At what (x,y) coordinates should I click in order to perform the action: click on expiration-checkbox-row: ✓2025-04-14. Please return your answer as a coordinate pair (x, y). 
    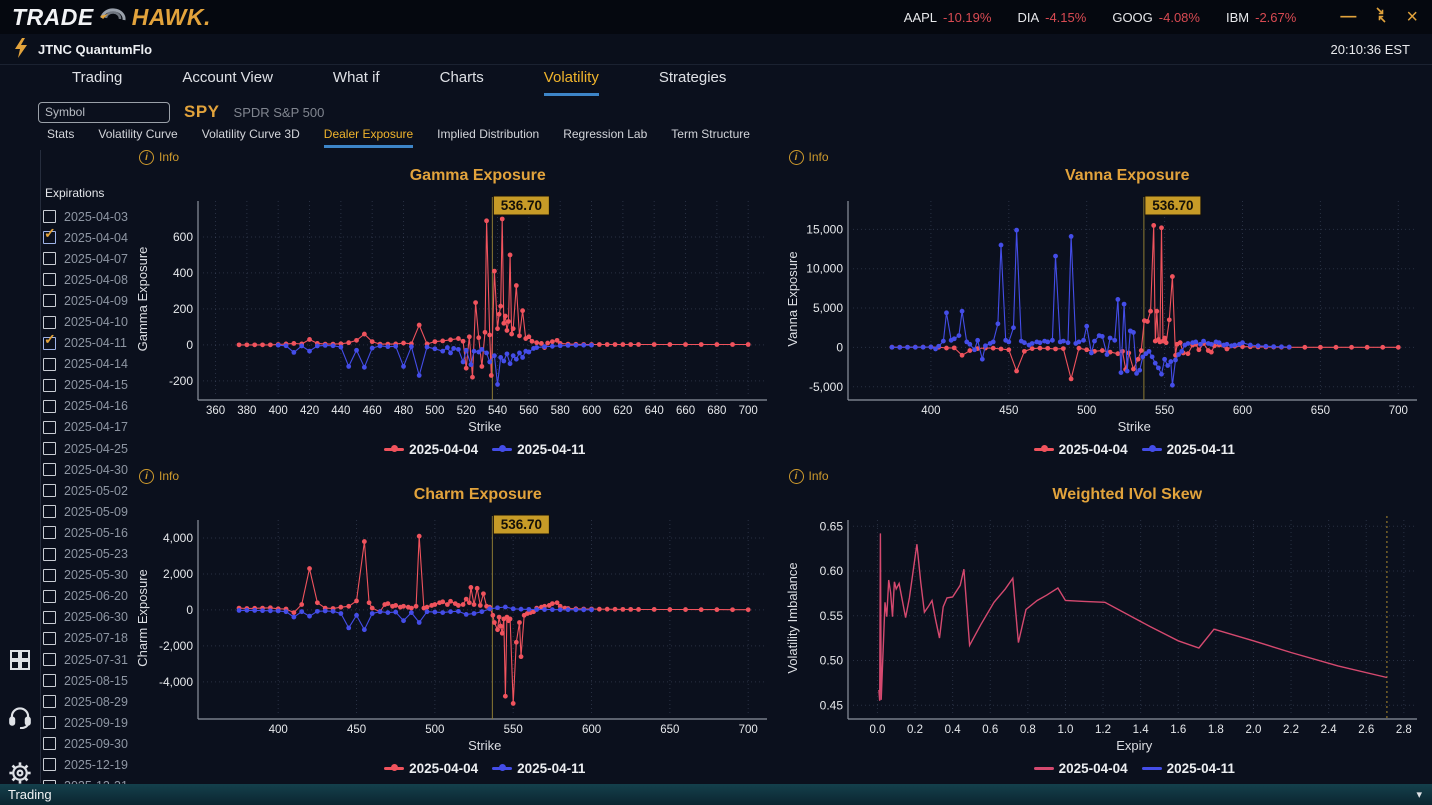
    Looking at the image, I should click on (89, 364).